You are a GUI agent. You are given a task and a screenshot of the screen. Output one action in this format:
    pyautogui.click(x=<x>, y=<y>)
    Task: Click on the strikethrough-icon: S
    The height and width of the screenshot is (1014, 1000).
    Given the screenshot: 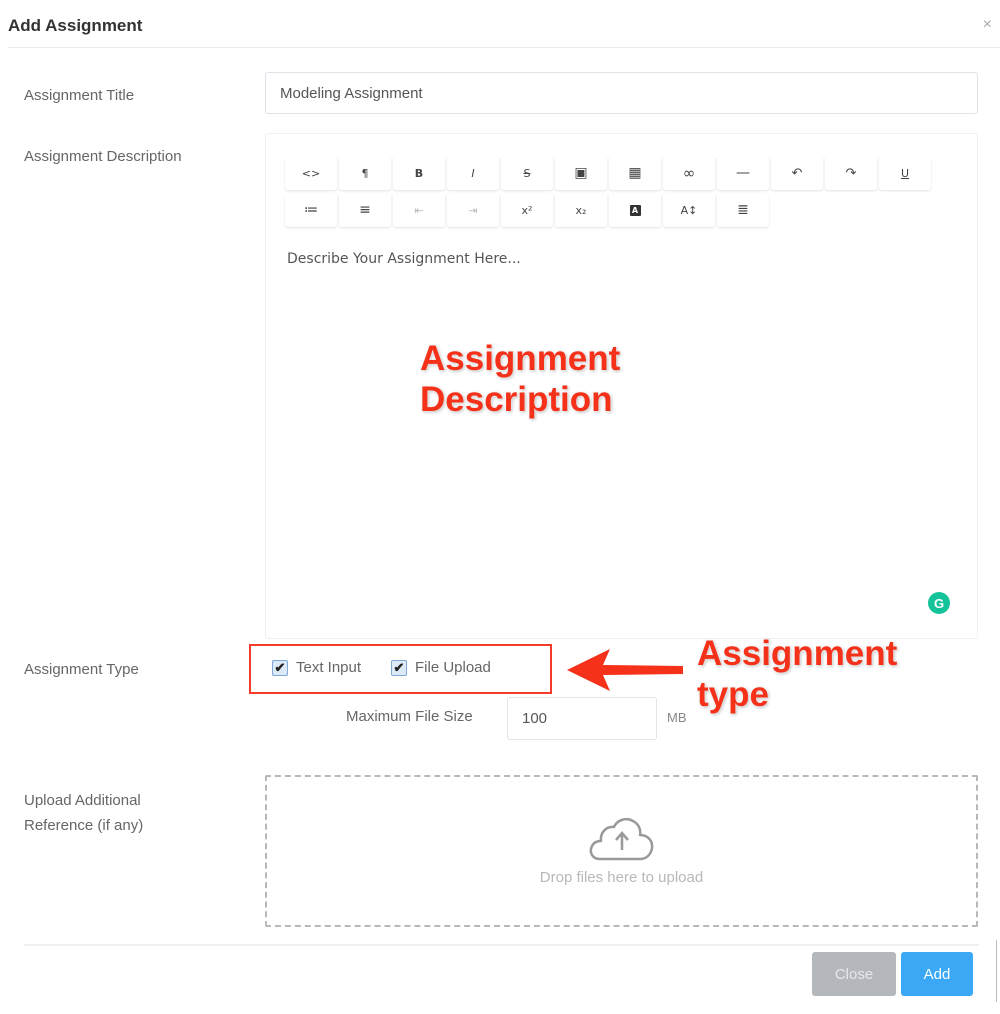 What is the action you would take?
    pyautogui.click(x=527, y=173)
    